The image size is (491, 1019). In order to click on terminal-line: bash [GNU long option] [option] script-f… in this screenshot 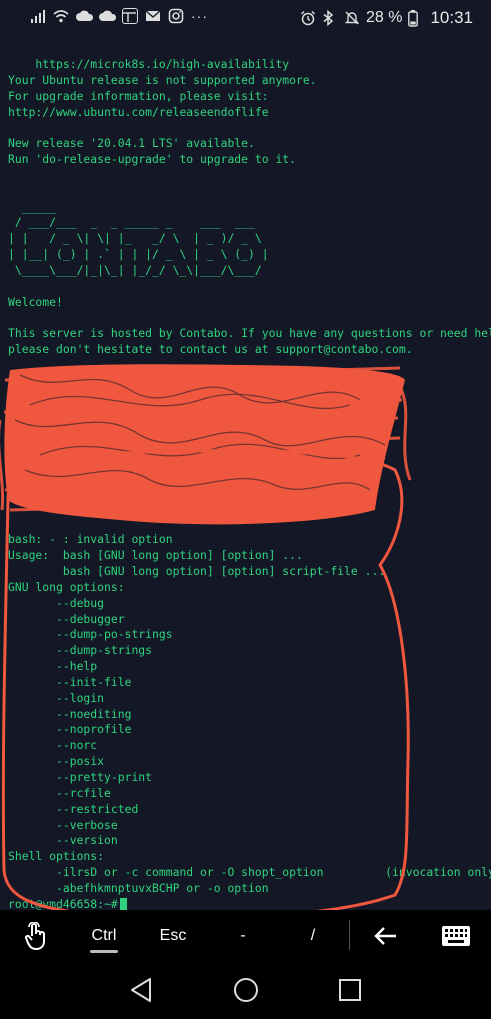, I will do `click(197, 571)`.